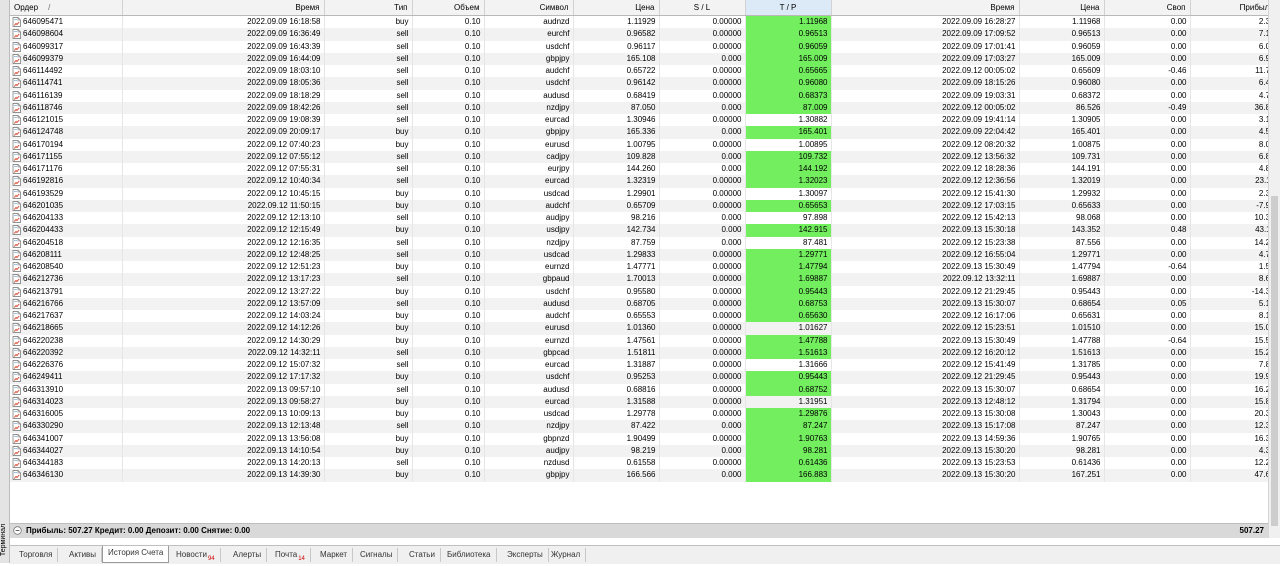  Describe the element at coordinates (1062, 8) in the screenshot. I see `column-header-close-price: Цена` at that location.